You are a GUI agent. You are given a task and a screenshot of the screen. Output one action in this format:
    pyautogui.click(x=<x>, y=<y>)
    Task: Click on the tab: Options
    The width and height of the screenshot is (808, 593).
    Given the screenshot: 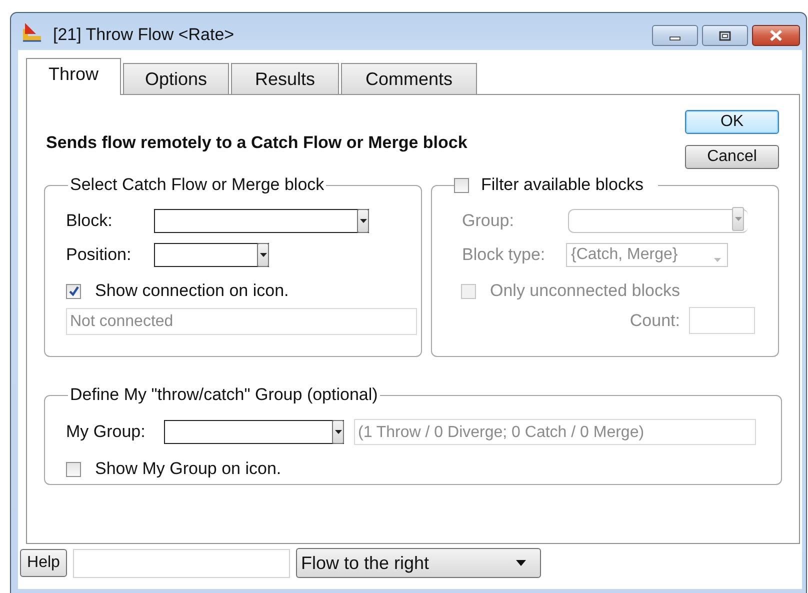 What is the action you would take?
    pyautogui.click(x=176, y=78)
    